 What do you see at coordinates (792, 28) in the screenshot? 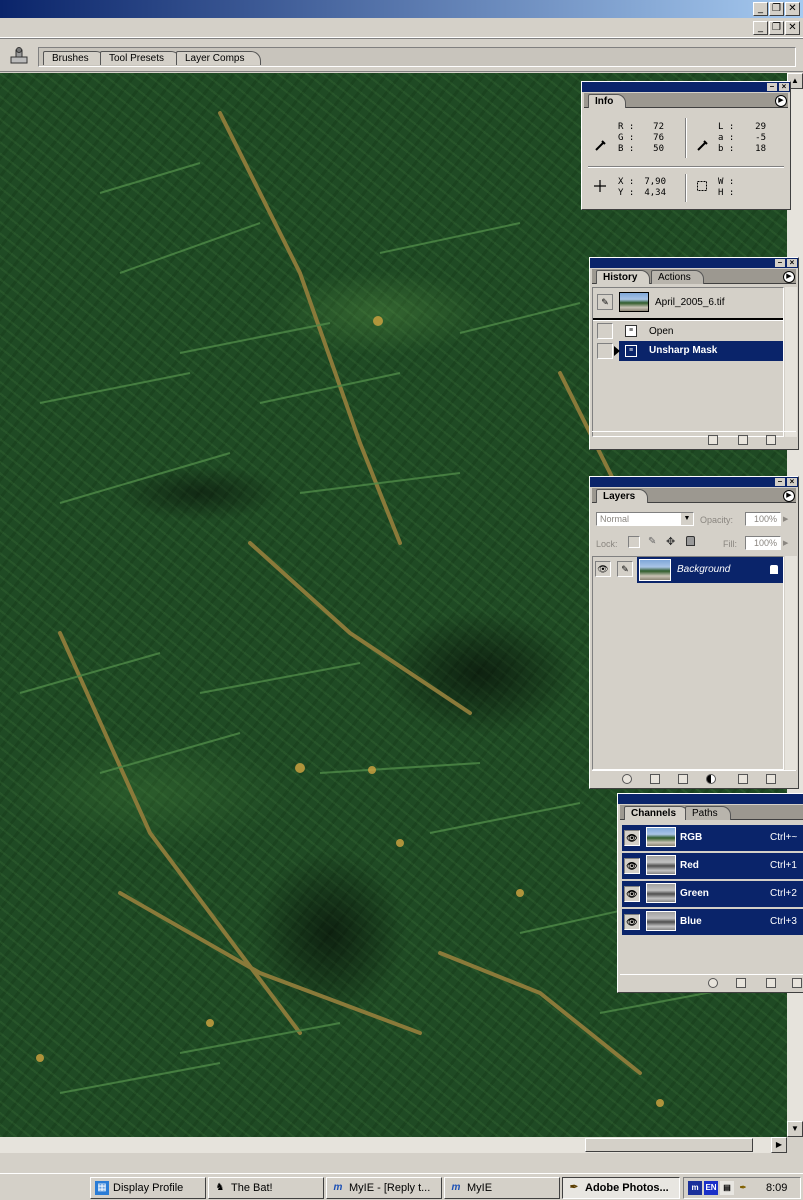
I see `doc-close-icon: ✕` at bounding box center [792, 28].